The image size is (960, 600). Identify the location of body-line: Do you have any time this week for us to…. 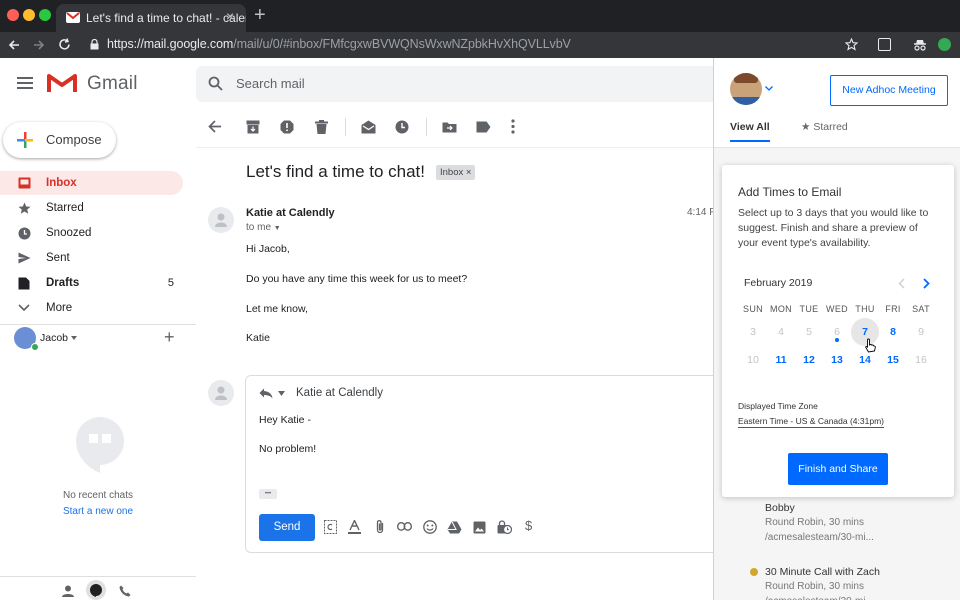
(357, 279).